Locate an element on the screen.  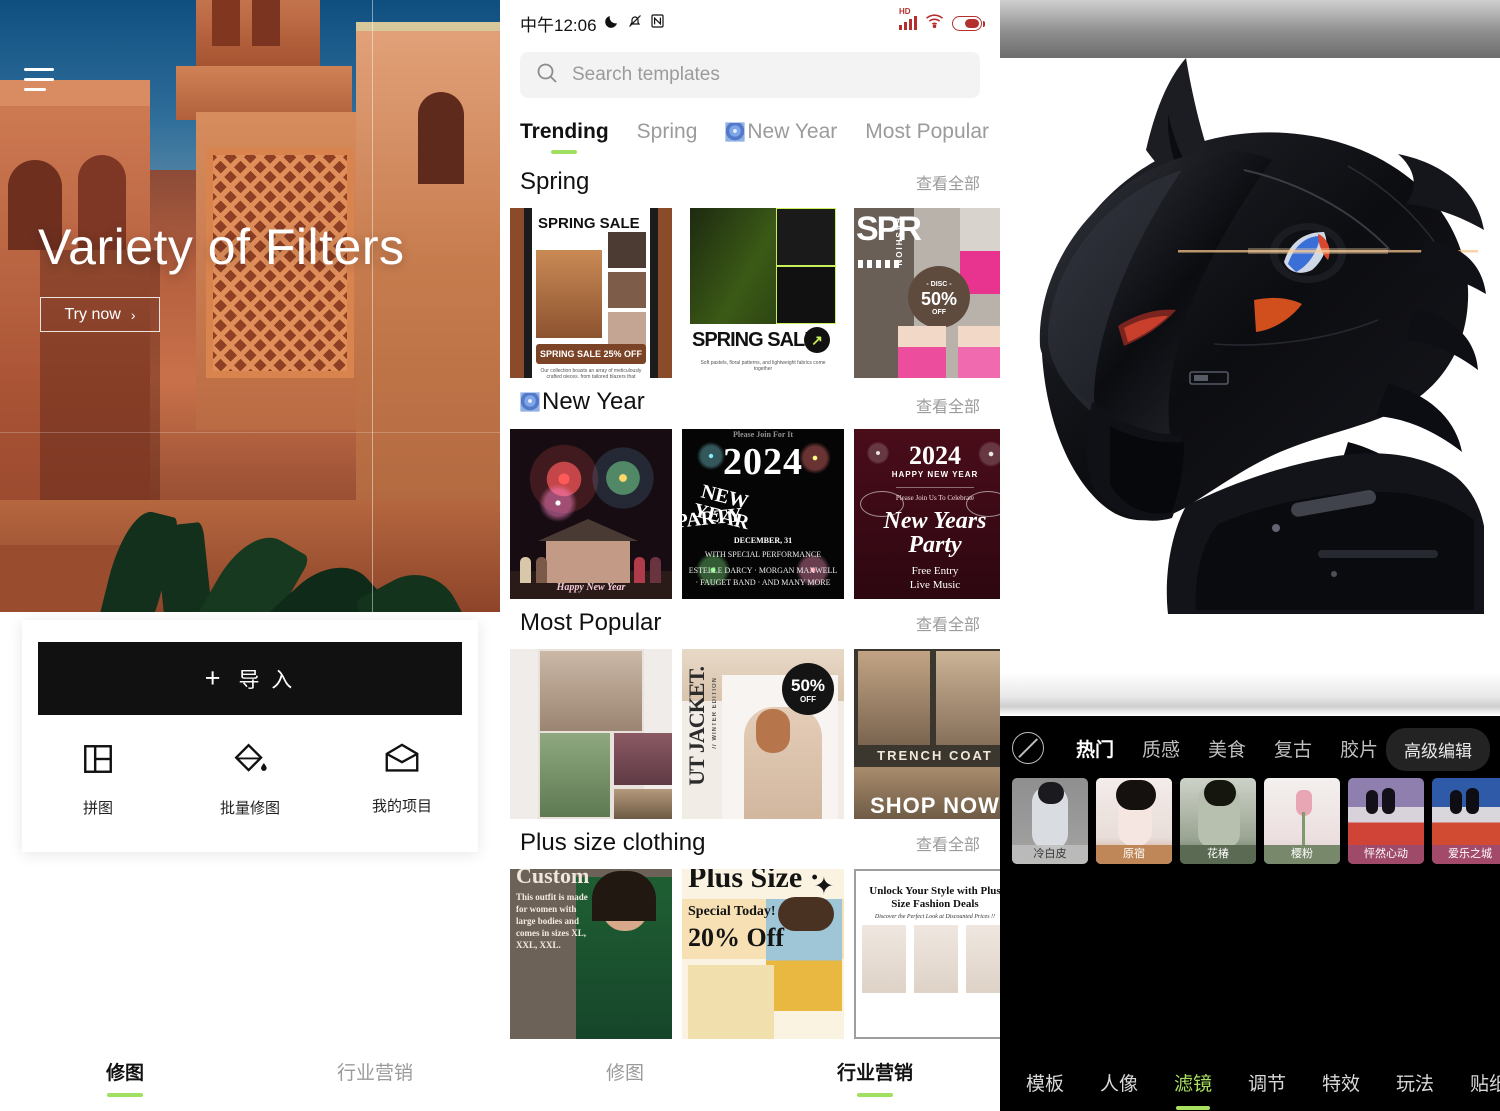
template-card: Plus Size · ✦ Special Today! 20% Off is located at coordinates (763, 954).